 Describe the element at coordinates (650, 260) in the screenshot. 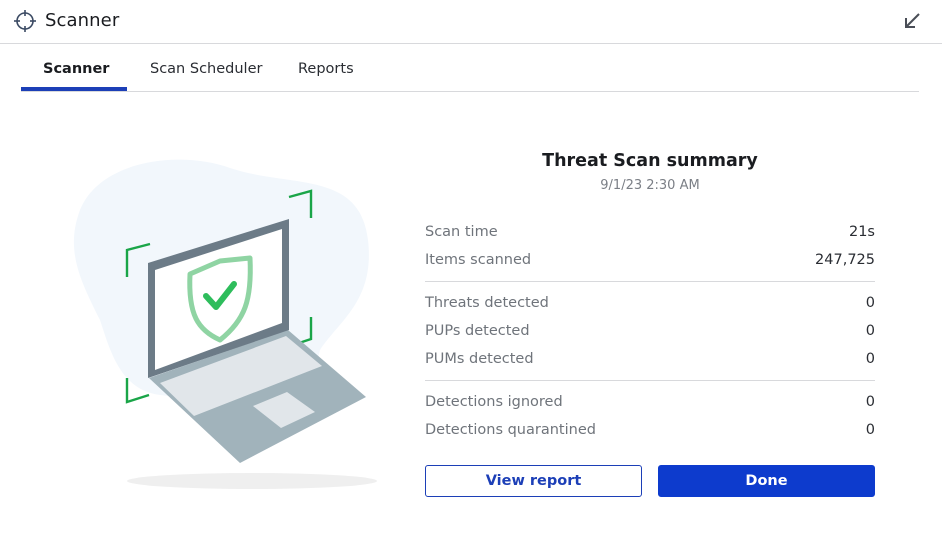

I see `stat-row-items-scanned: Items scanned 247,725` at that location.